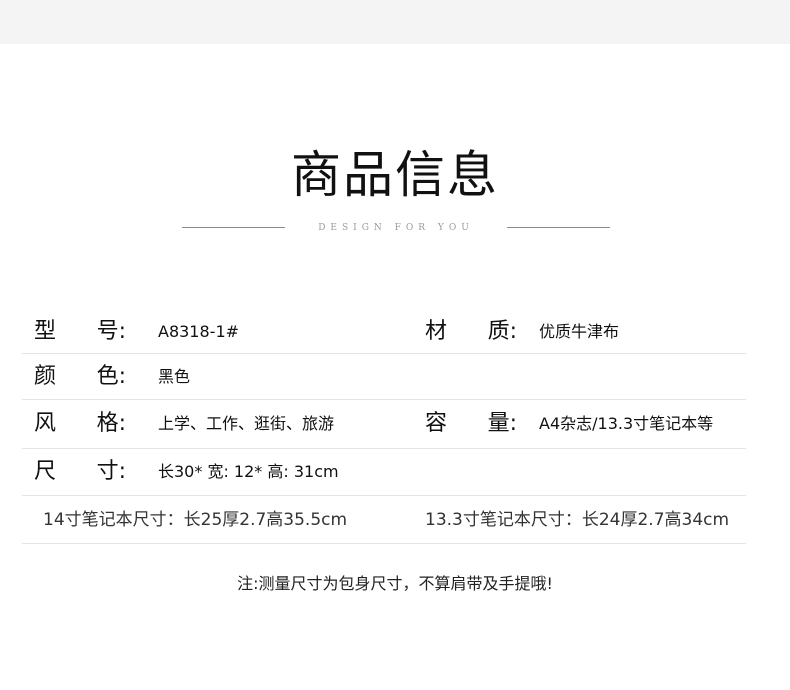 Image resolution: width=790 pixels, height=690 pixels. I want to click on spec-label-style: 风格:, so click(80, 423).